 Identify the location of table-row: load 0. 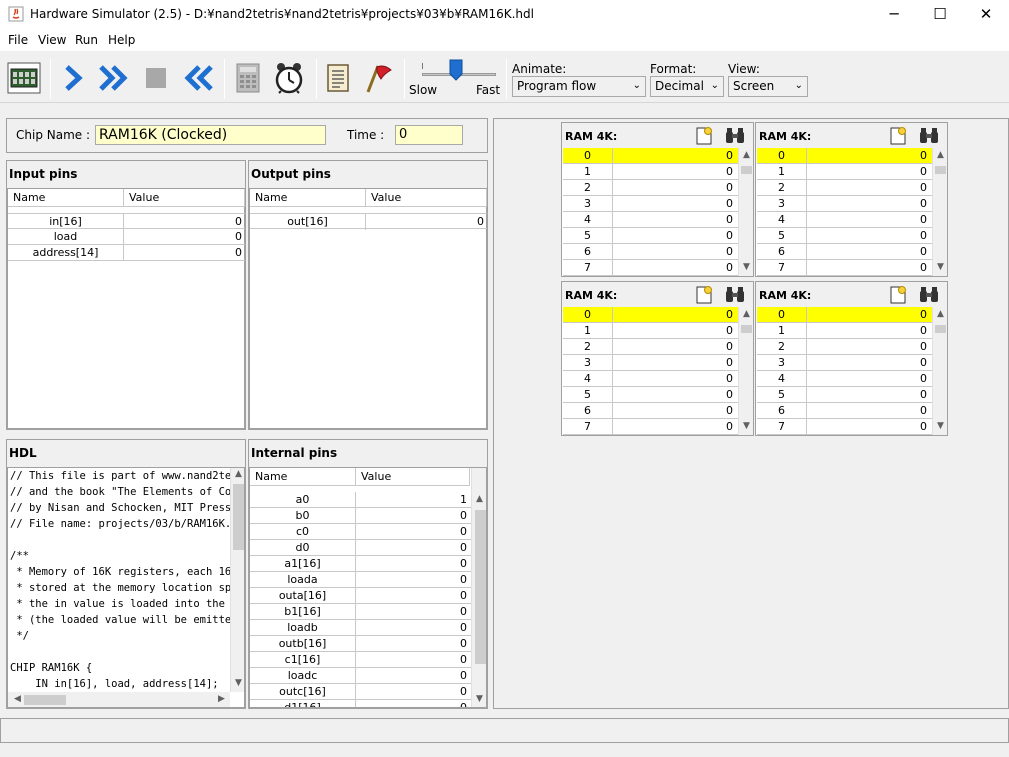
(126, 237).